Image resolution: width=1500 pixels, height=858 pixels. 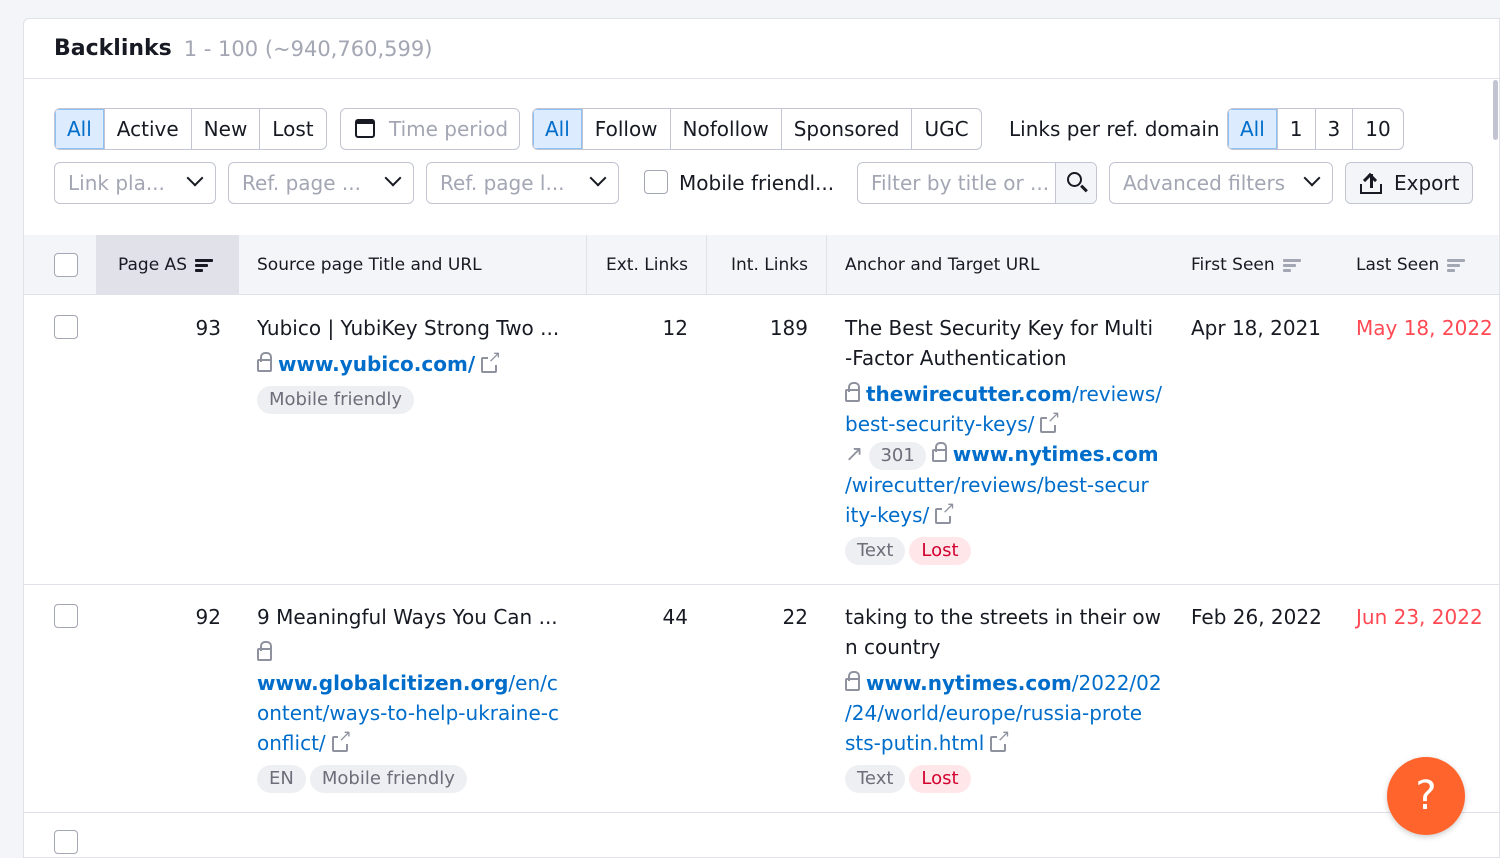 What do you see at coordinates (1419, 617) in the screenshot?
I see `last-seen-value: Jun 23, 2022` at bounding box center [1419, 617].